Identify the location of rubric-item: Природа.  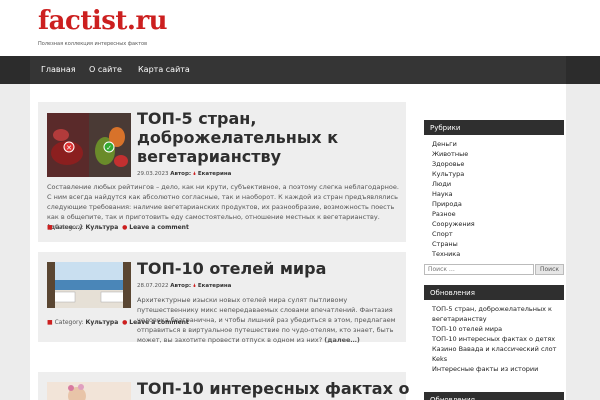
(498, 204).